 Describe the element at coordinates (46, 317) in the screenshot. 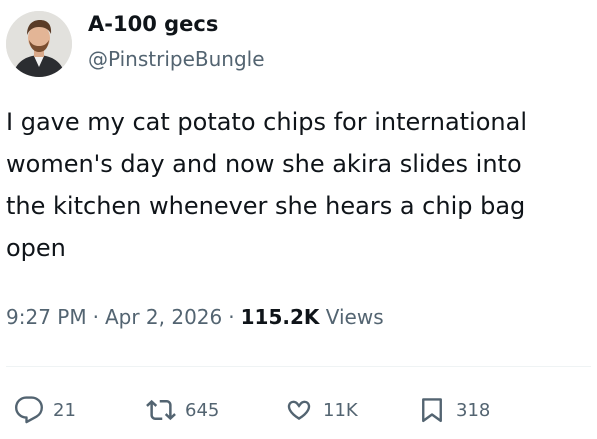

I see `tweet-time: 9:27 PM` at that location.